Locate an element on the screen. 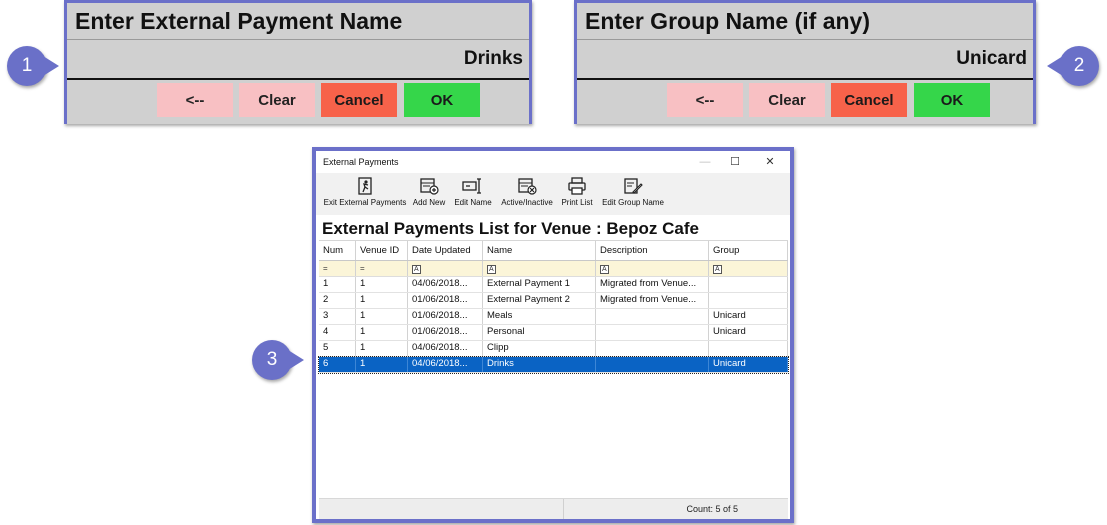 Image resolution: width=1107 pixels, height=525 pixels. selected-table-row: 6 1 04/06/2018... Drinks Unicard is located at coordinates (553, 365).